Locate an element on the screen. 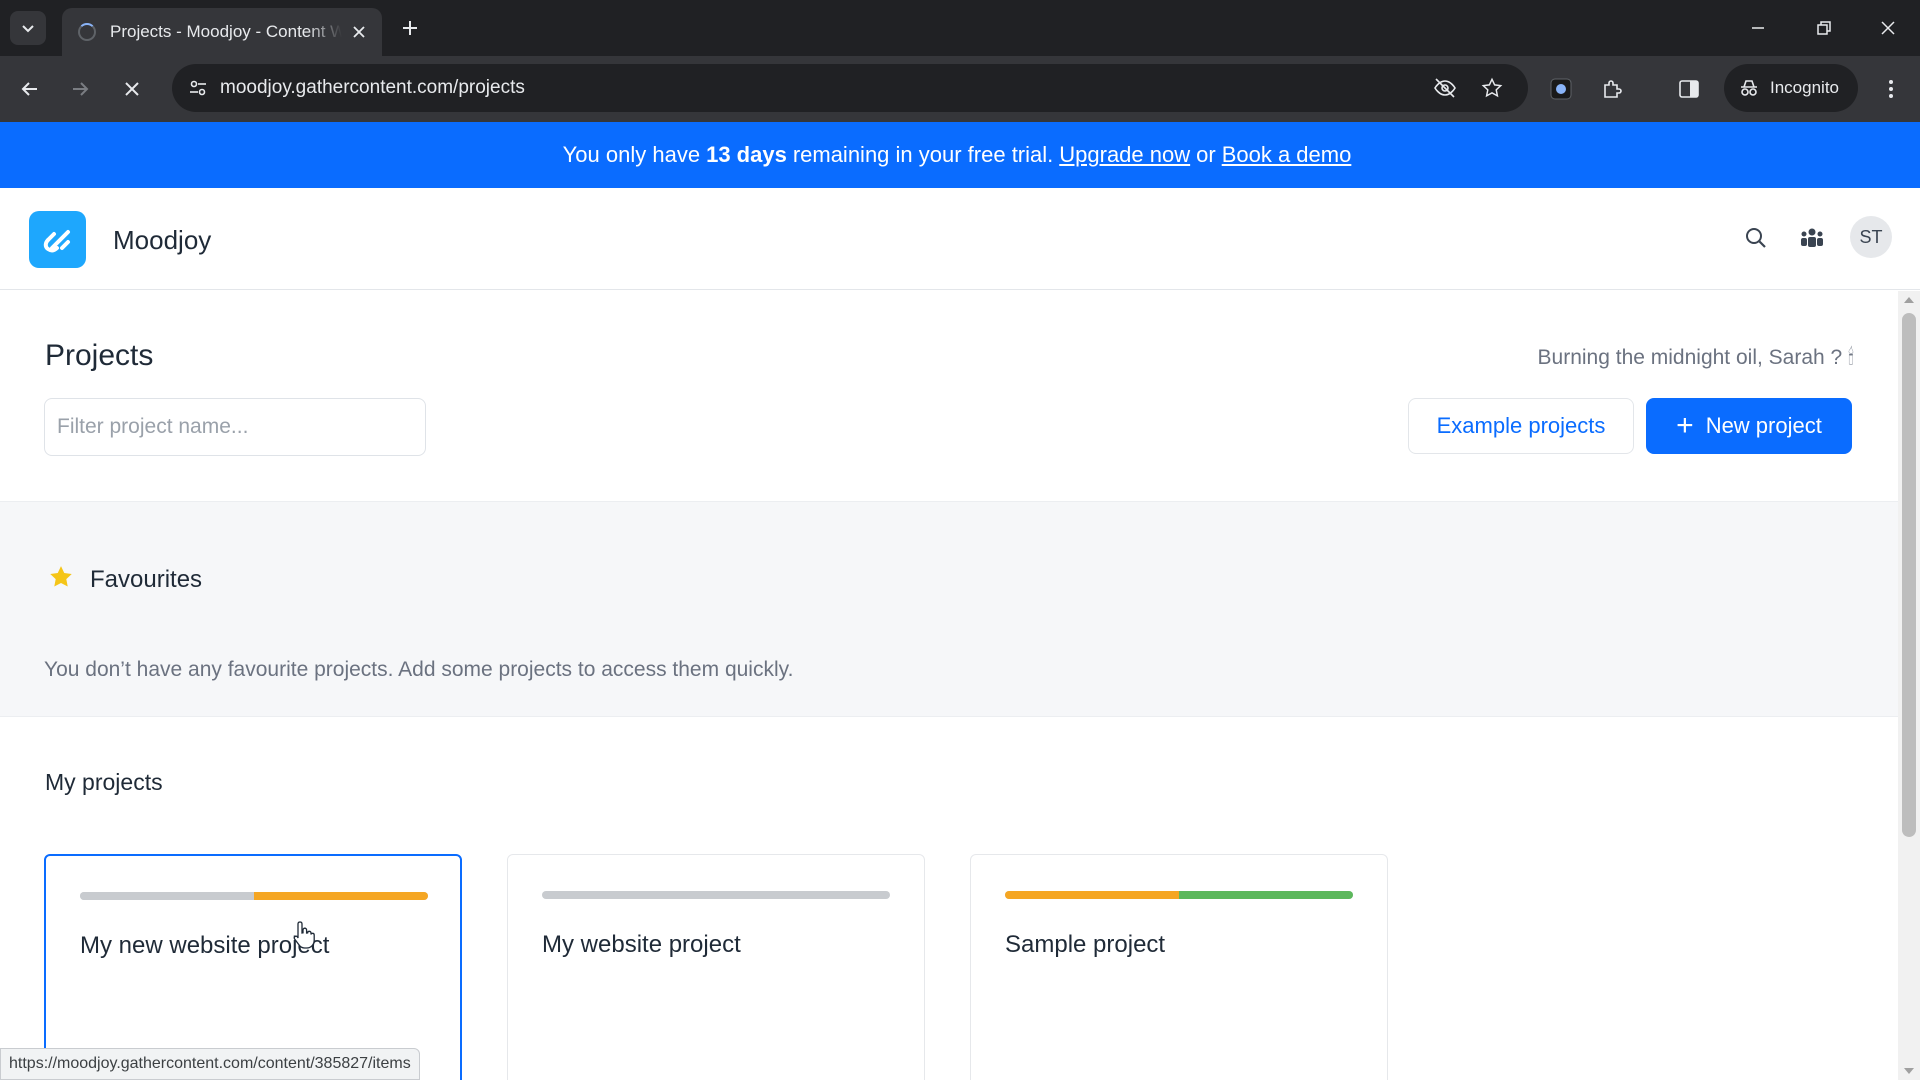  minimize-window-button is located at coordinates (1758, 28).